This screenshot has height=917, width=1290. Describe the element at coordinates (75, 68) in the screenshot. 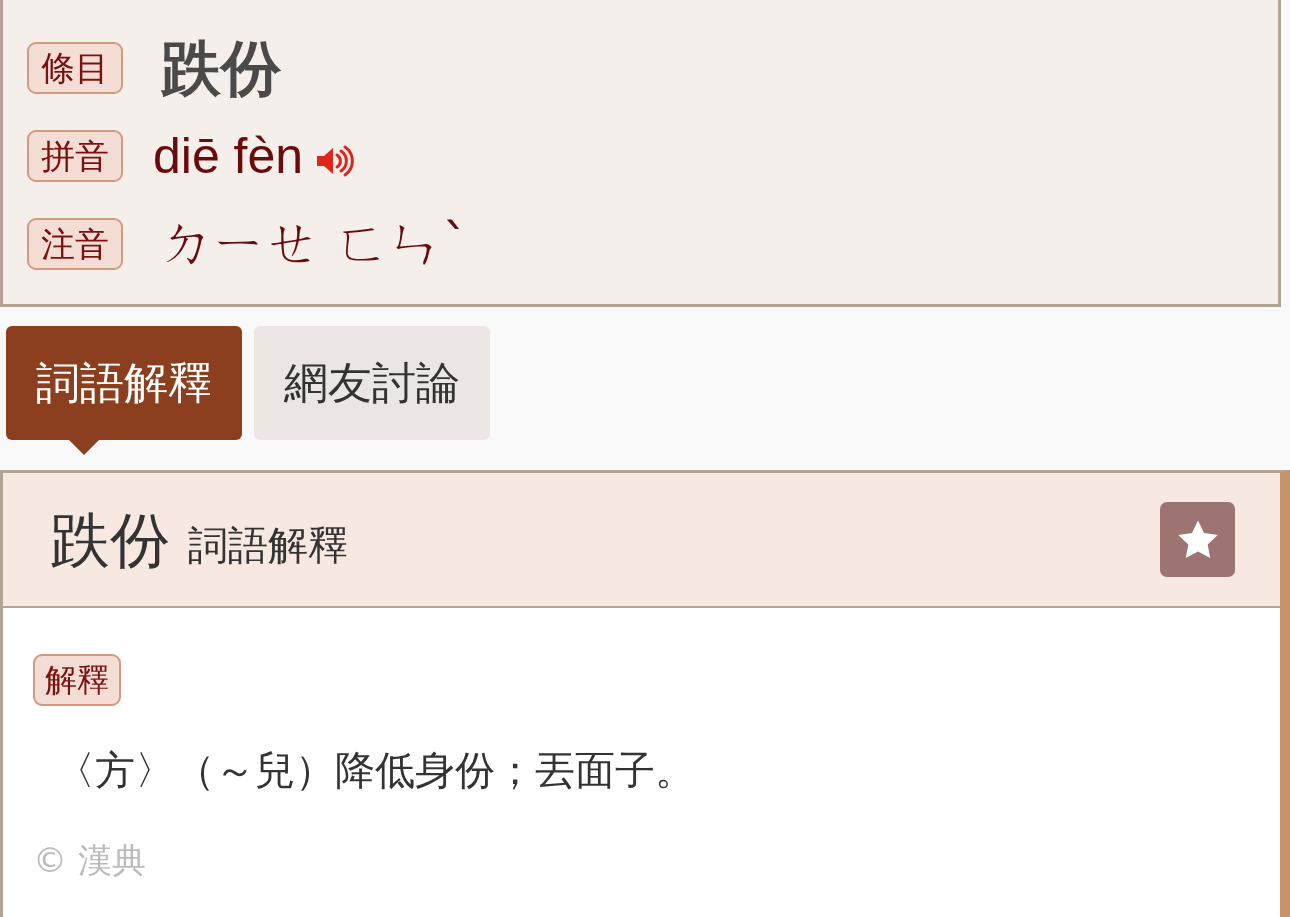

I see `field-label: 條目` at that location.